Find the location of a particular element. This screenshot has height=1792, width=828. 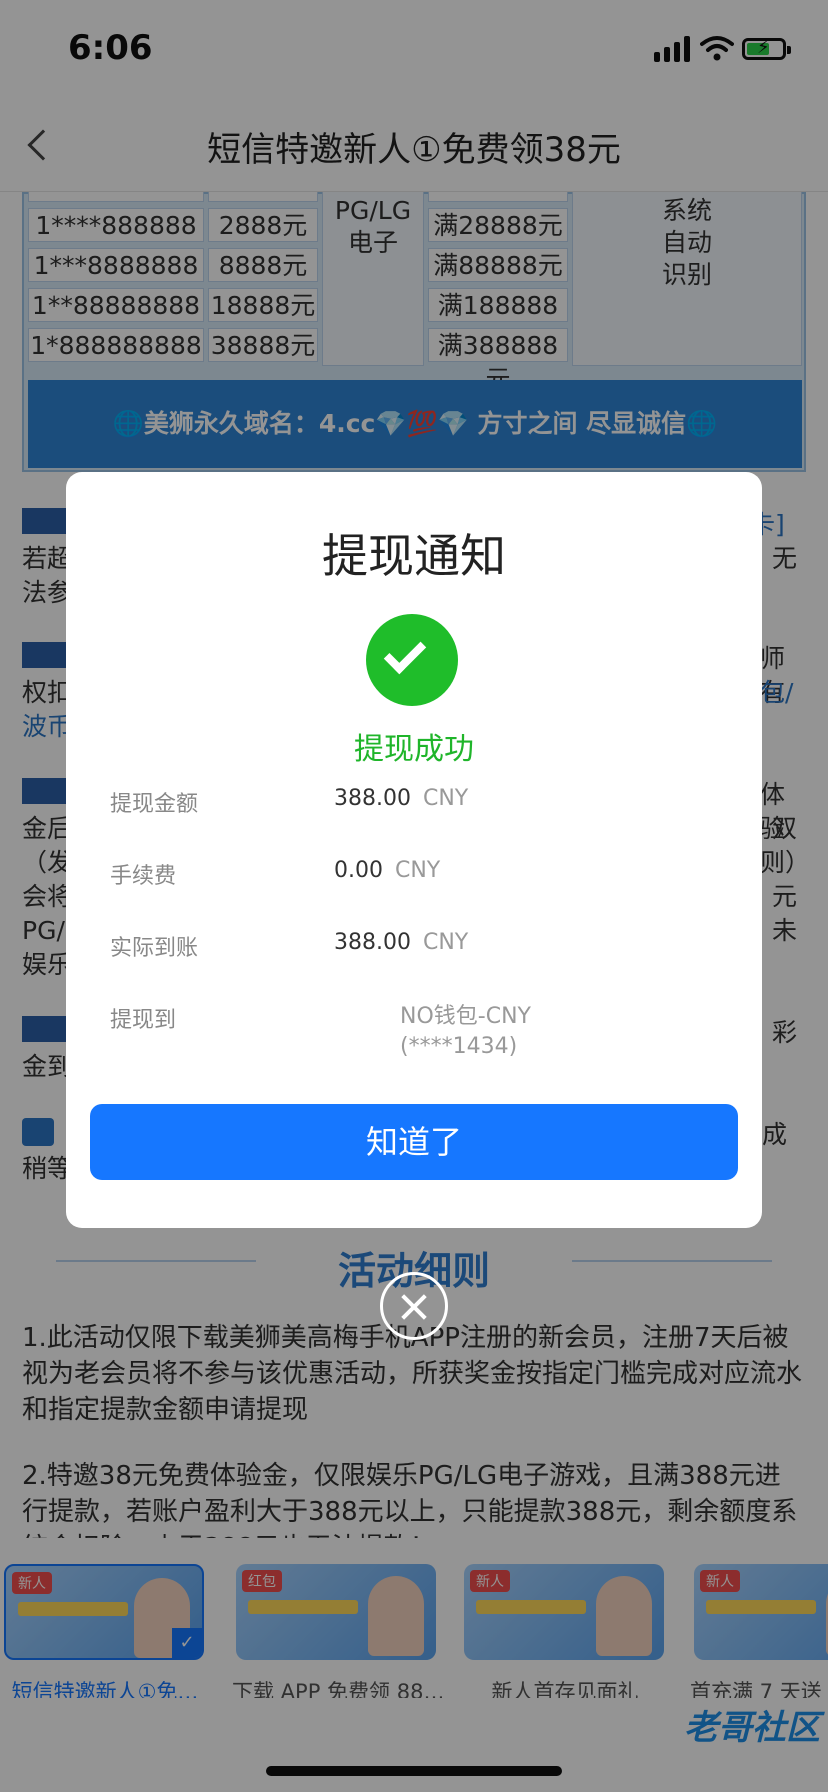

acknowledge-button: 知道了 is located at coordinates (414, 1142).